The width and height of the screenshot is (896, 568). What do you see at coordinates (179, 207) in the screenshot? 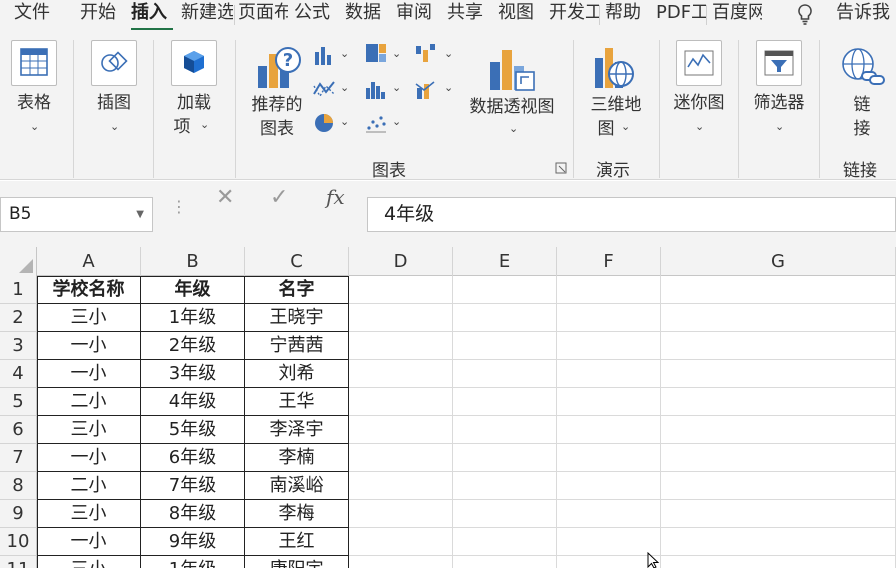
I see `more-options-icon: ⋮` at bounding box center [179, 207].